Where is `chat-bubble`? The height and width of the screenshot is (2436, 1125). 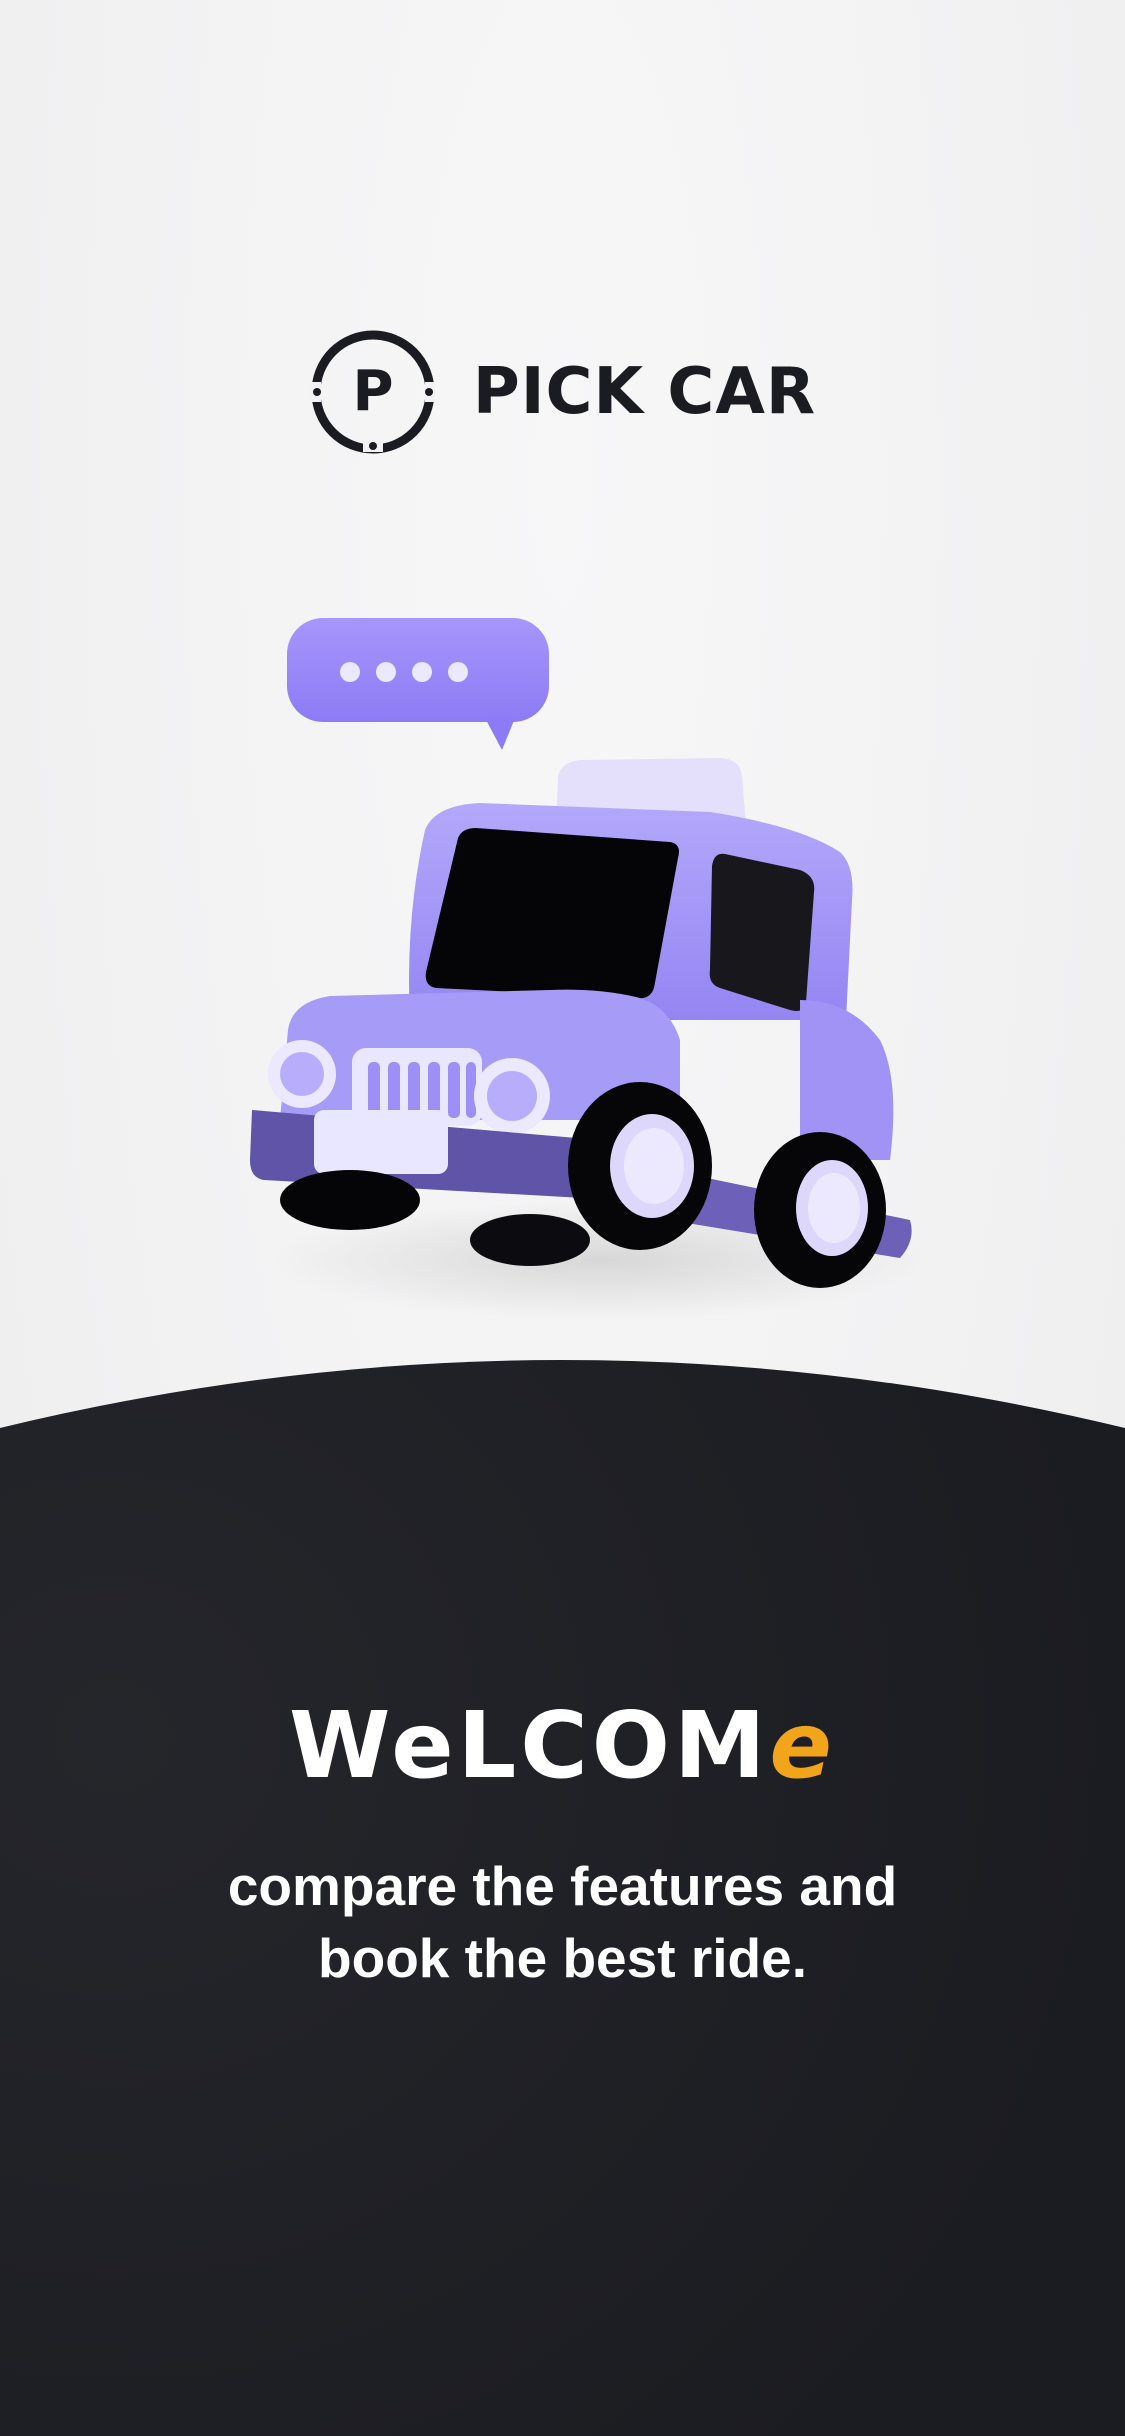
chat-bubble is located at coordinates (418, 684).